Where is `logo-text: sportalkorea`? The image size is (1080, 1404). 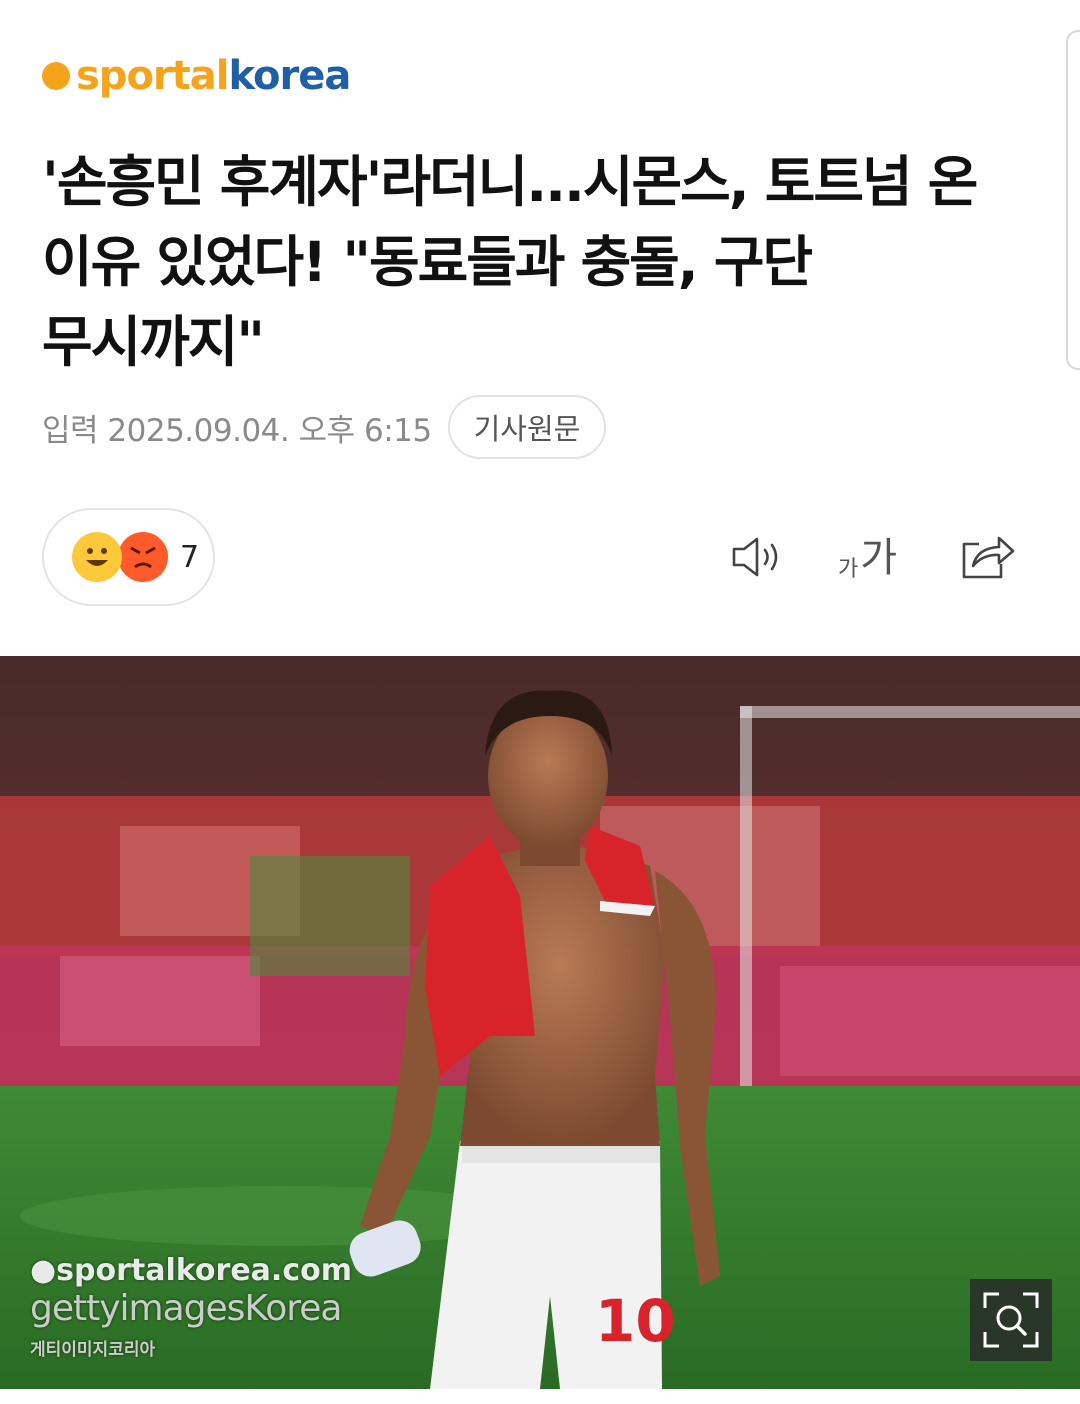
logo-text: sportalkorea is located at coordinates (213, 76).